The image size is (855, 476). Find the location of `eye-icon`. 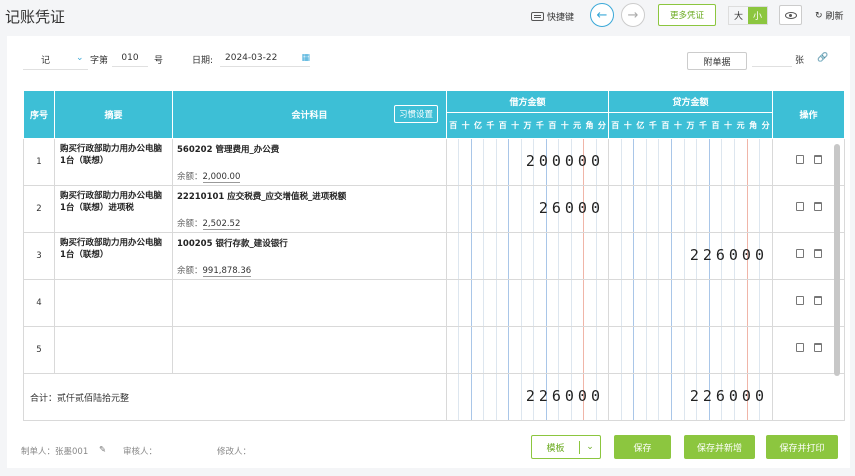

eye-icon is located at coordinates (790, 15).